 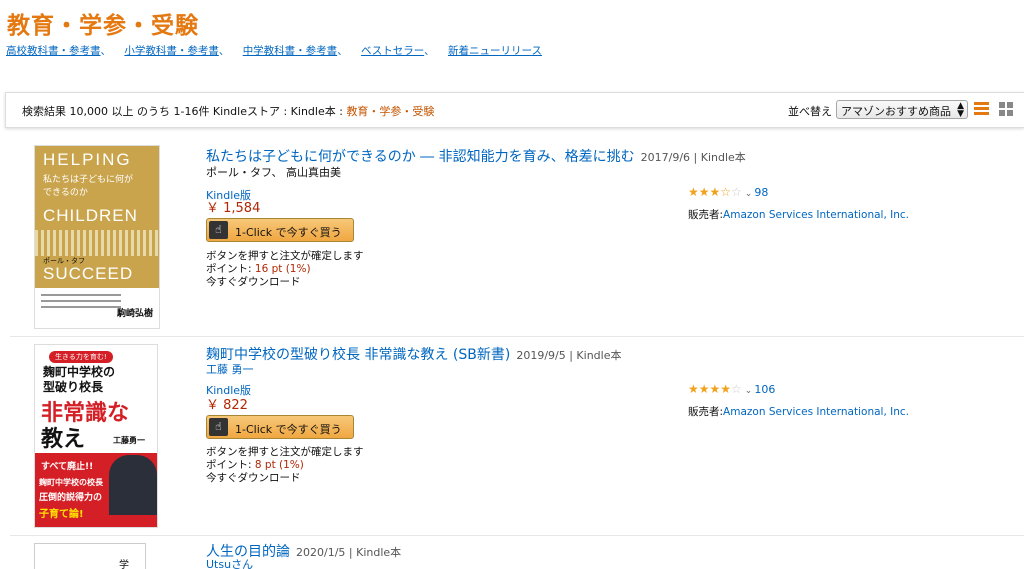 What do you see at coordinates (390, 111) in the screenshot?
I see `result-breadcrumb: 教育・学参・受験` at bounding box center [390, 111].